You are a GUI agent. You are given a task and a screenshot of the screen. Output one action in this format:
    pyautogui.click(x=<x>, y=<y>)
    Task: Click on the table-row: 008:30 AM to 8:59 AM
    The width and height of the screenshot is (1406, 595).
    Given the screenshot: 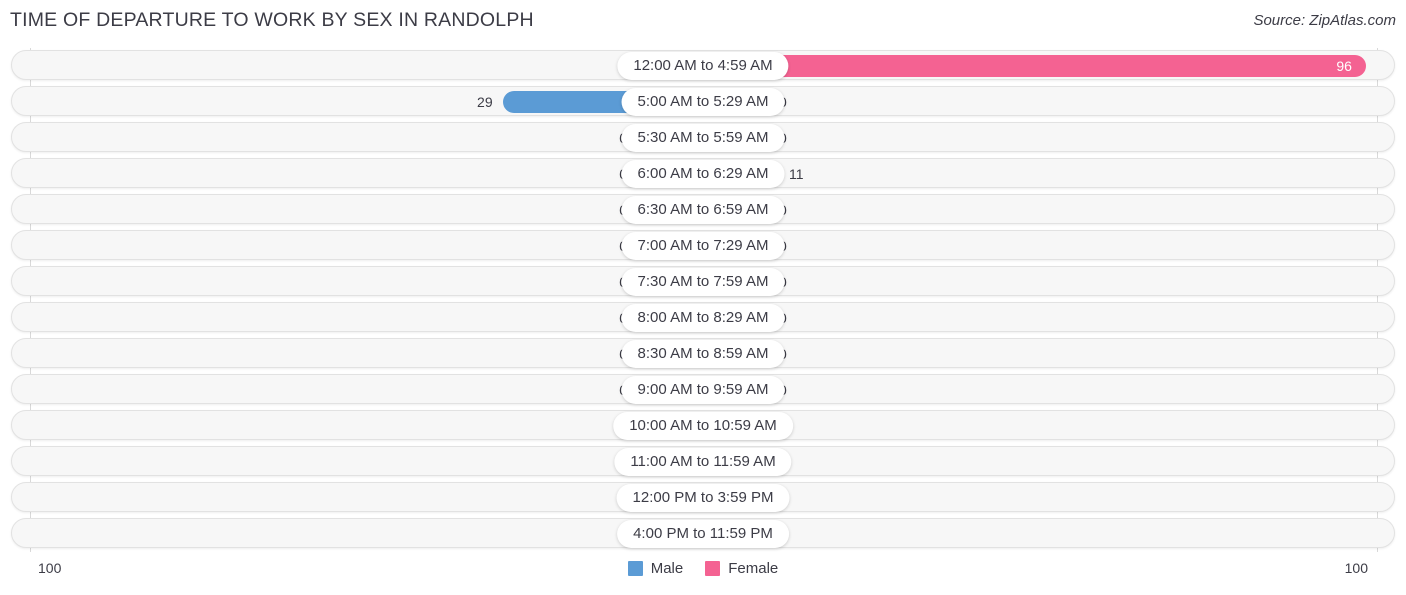 What is the action you would take?
    pyautogui.click(x=703, y=353)
    